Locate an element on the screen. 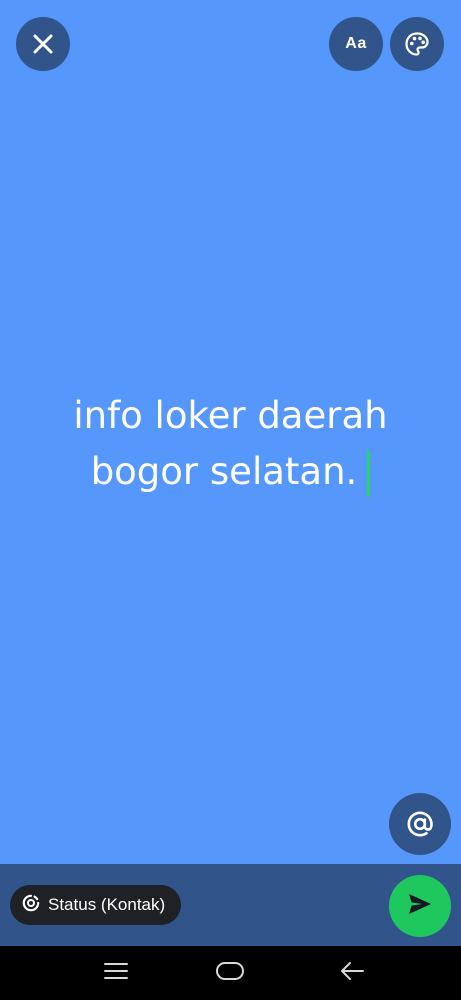 Image resolution: width=461 pixels, height=1000 pixels. font-style-button: Aa is located at coordinates (356, 44).